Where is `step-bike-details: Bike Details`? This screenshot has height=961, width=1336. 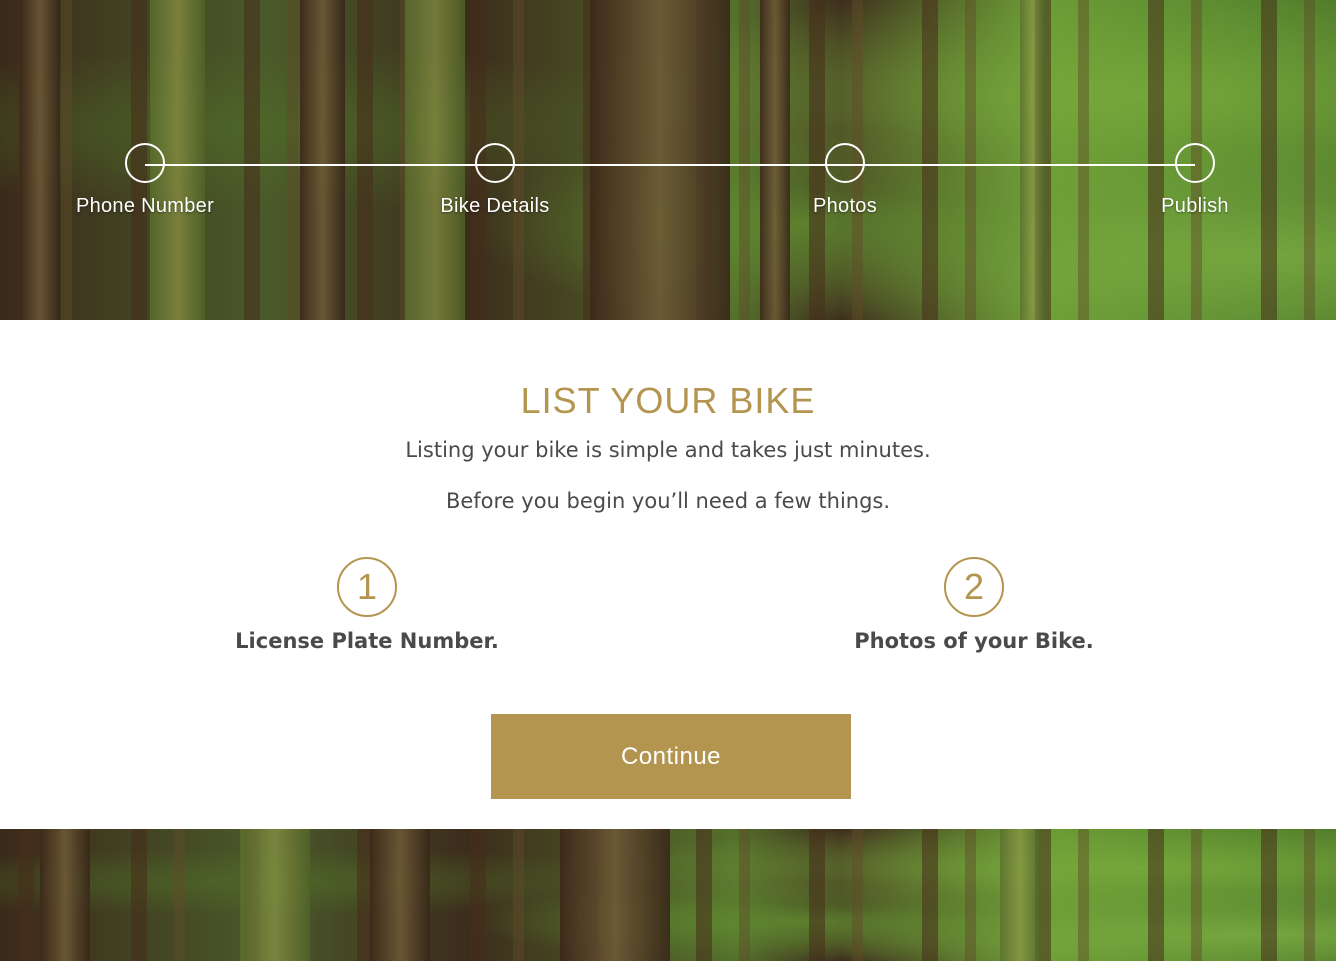
step-bike-details: Bike Details is located at coordinates (495, 180).